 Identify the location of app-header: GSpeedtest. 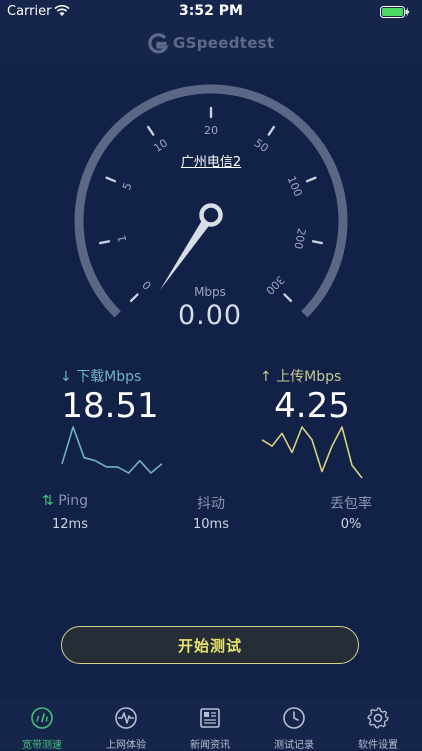
(211, 44).